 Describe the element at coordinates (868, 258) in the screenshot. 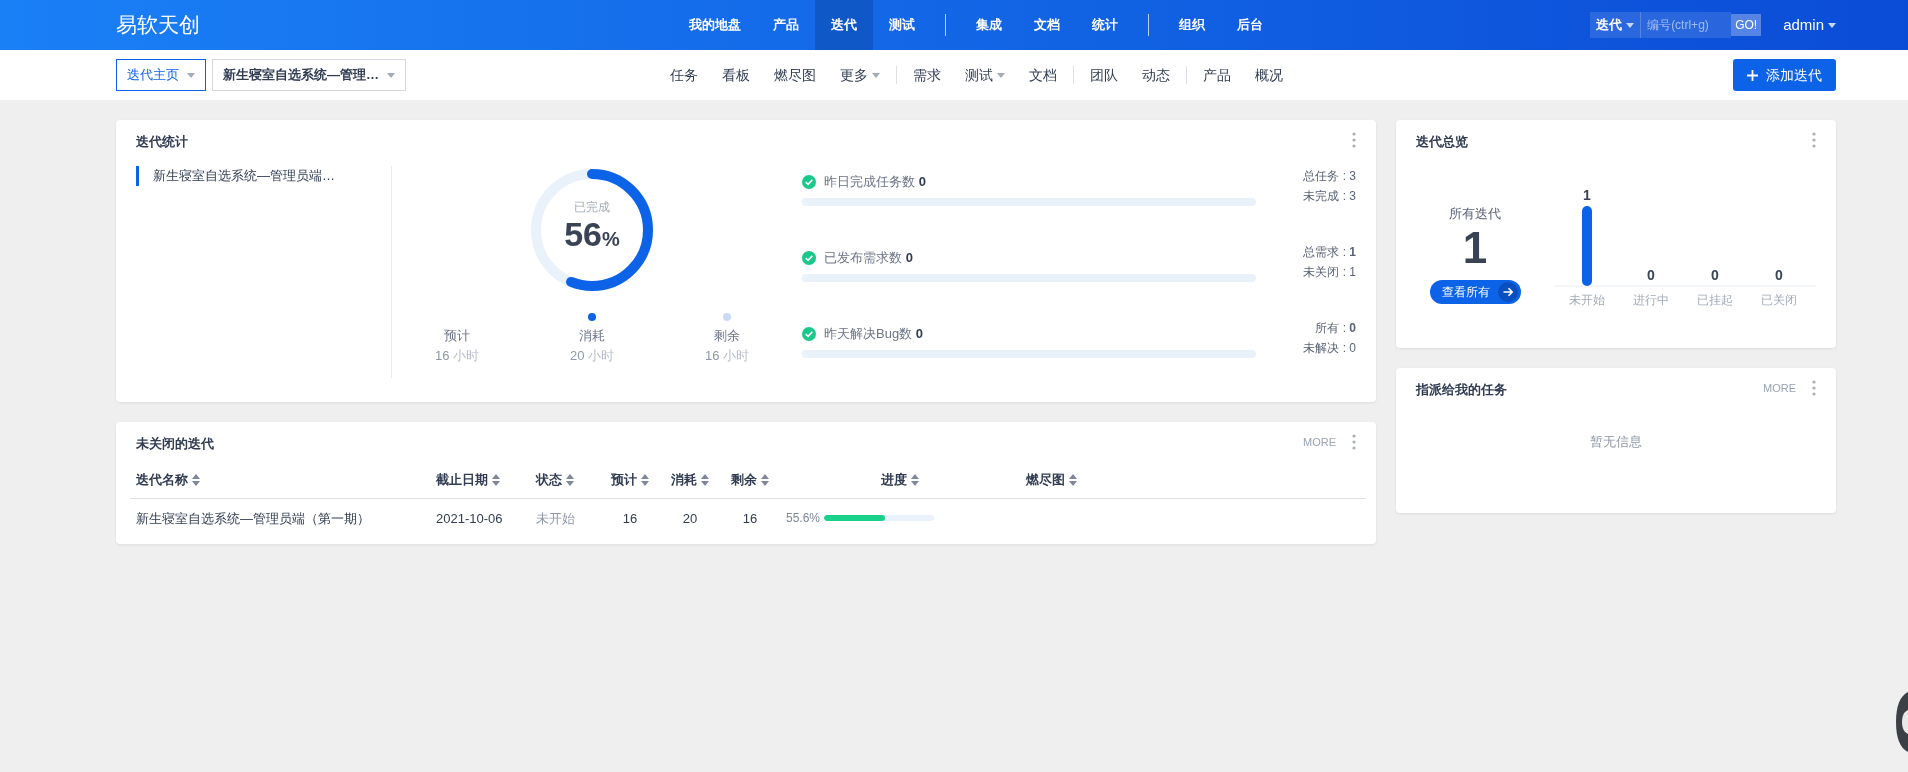

I see `metric-label: 已发布需求数 0` at that location.